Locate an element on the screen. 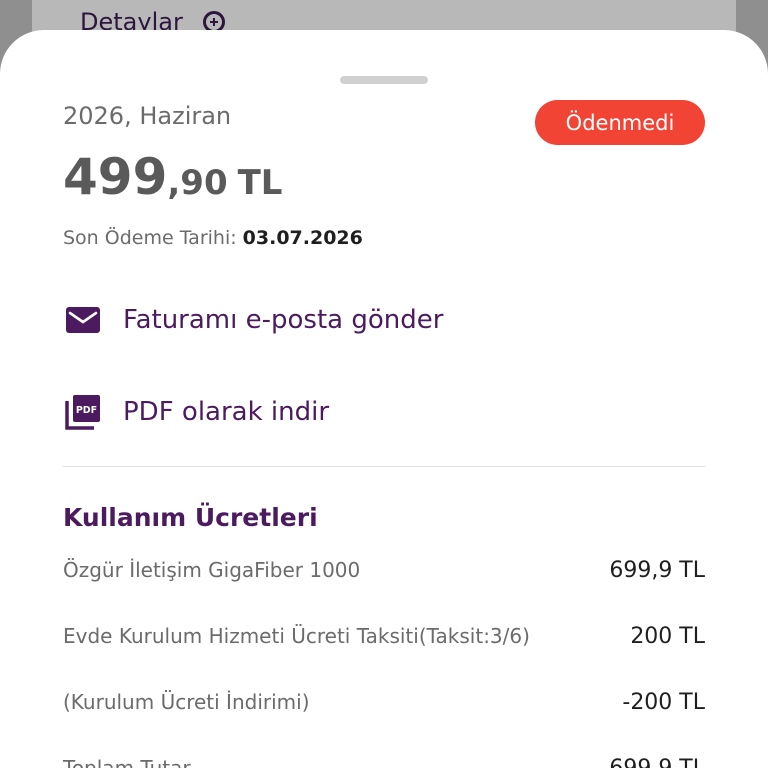  total-value: 699,9 TL is located at coordinates (657, 762).